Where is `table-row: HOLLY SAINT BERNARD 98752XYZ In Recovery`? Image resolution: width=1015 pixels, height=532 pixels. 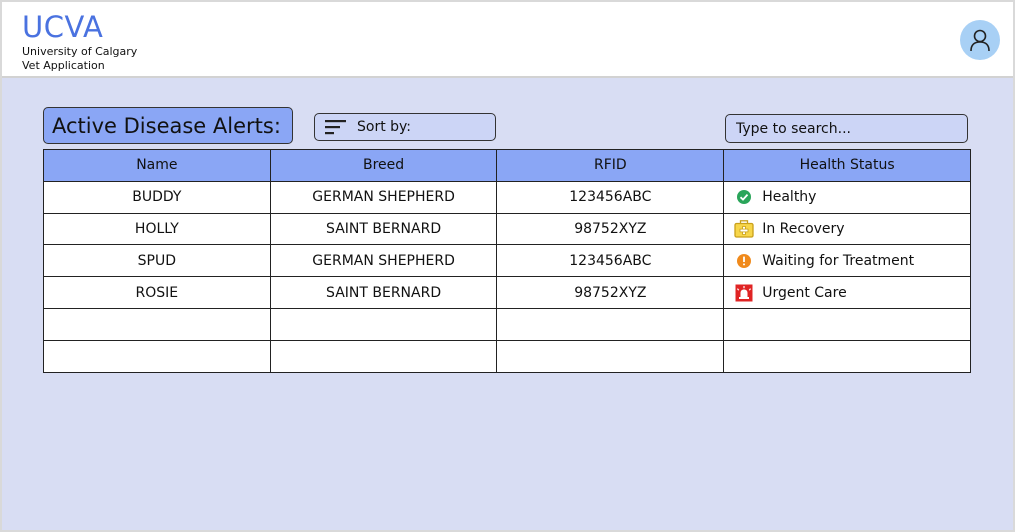
table-row: HOLLY SAINT BERNARD 98752XYZ In Recovery is located at coordinates (507, 229).